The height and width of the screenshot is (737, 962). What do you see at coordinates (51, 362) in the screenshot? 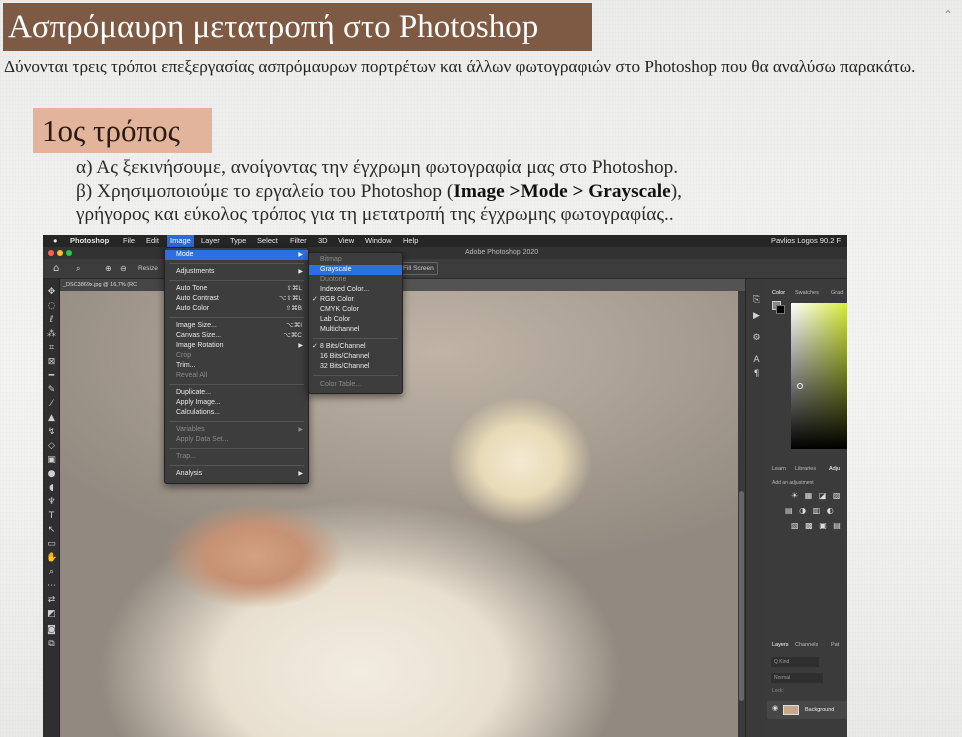
I see `frame-tool-icon: ⊠` at bounding box center [51, 362].